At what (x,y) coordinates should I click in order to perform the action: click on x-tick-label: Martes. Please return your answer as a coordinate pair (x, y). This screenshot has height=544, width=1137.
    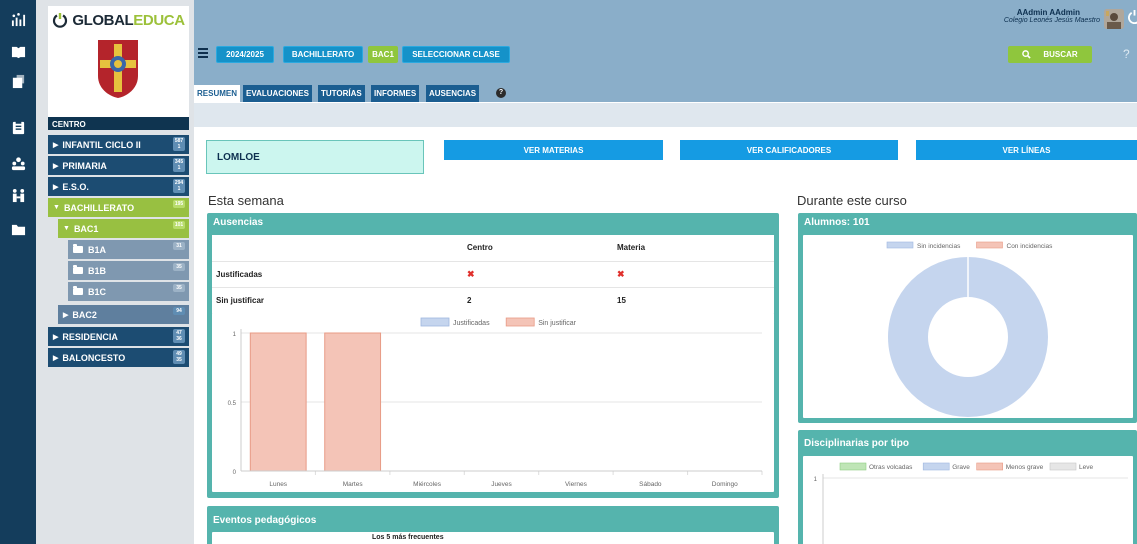
    Looking at the image, I should click on (353, 484).